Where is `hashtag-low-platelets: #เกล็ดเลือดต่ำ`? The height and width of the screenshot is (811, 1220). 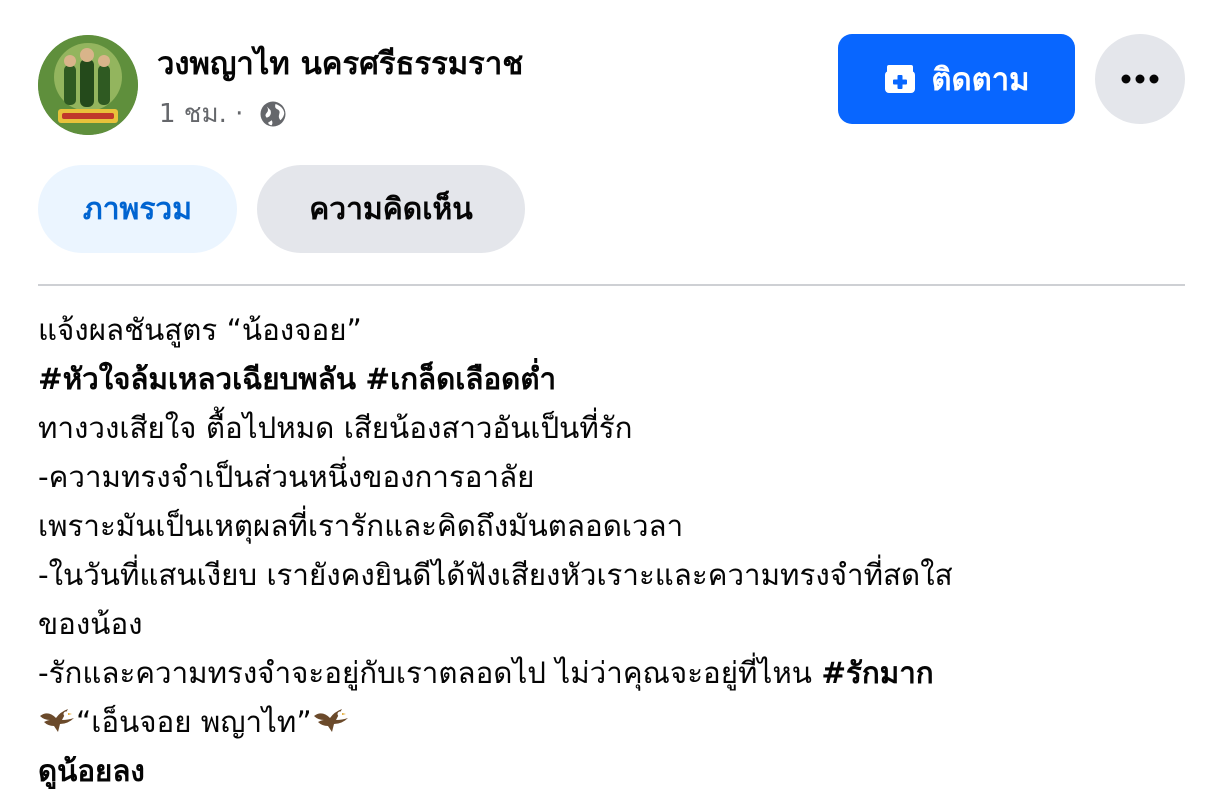 hashtag-low-platelets: #เกล็ดเลือดต่ำ is located at coordinates (460, 379).